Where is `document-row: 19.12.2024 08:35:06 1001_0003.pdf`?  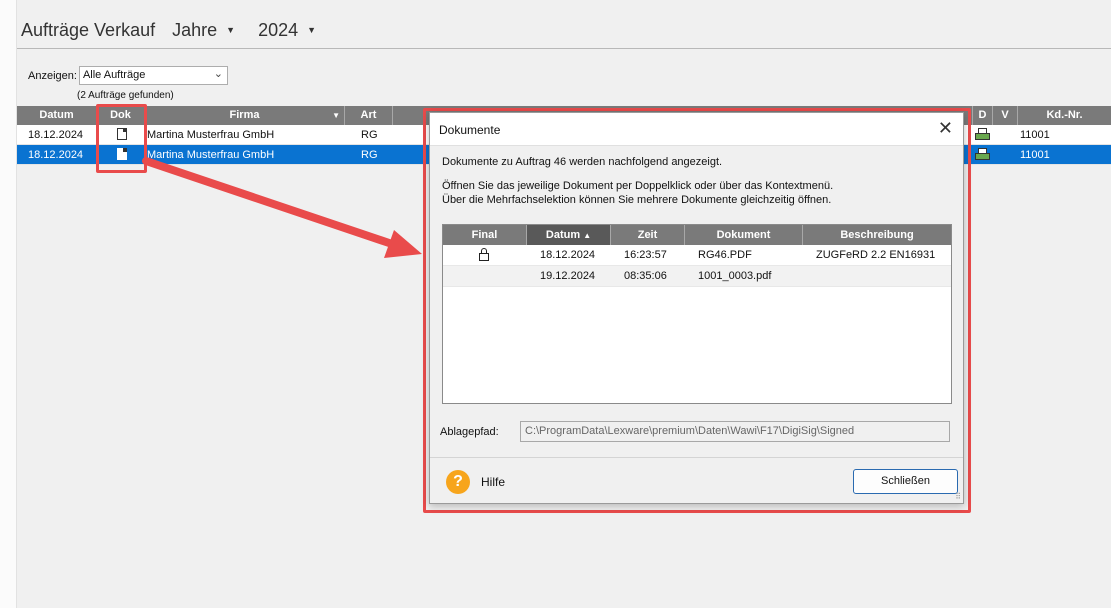
document-row: 19.12.2024 08:35:06 1001_0003.pdf is located at coordinates (697, 276).